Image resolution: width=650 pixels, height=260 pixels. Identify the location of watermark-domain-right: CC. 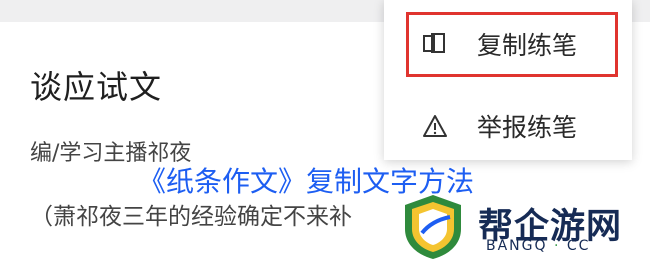
(578, 246).